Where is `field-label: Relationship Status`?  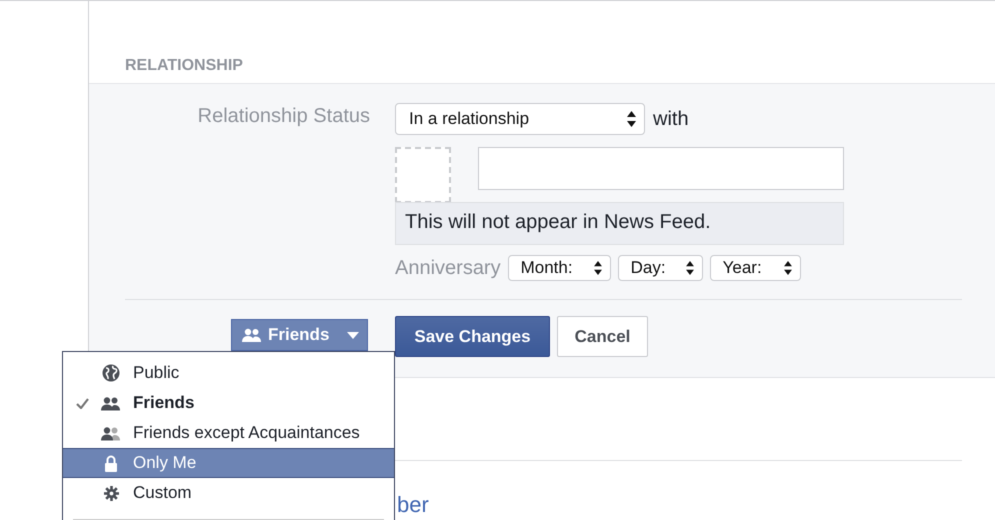
field-label: Relationship Status is located at coordinates (283, 116).